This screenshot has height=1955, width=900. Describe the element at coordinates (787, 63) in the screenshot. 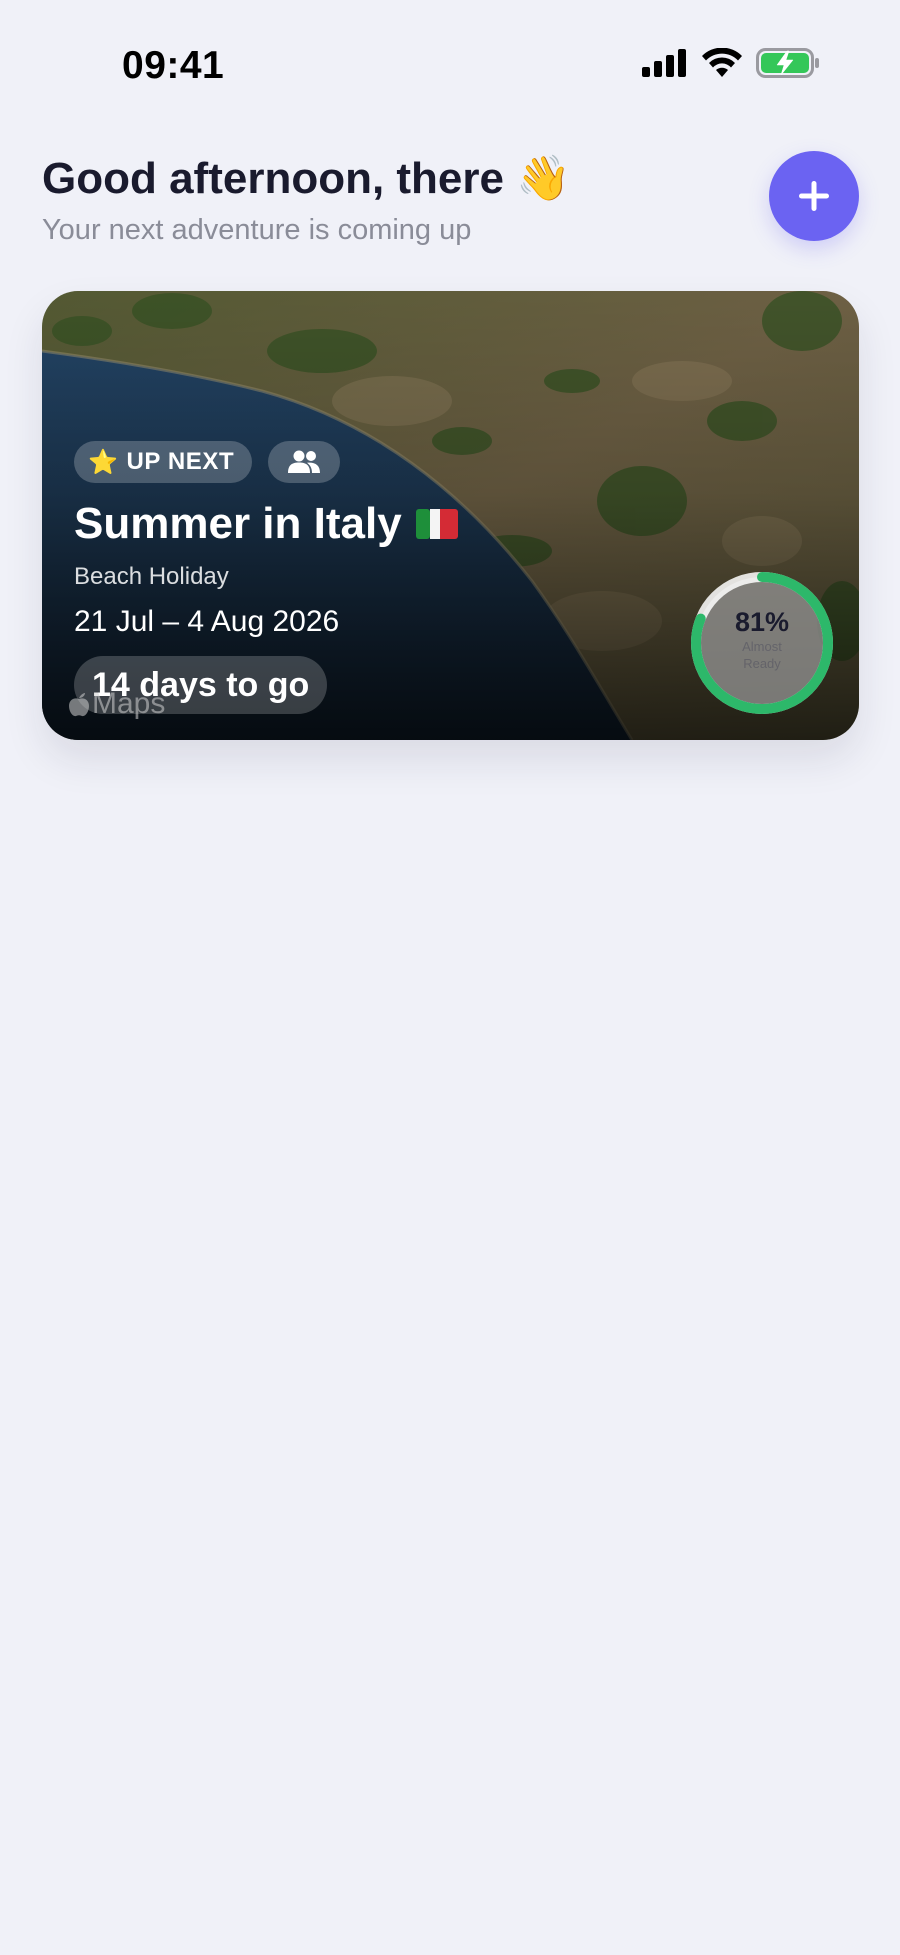

I see `battery-charging-icon` at that location.